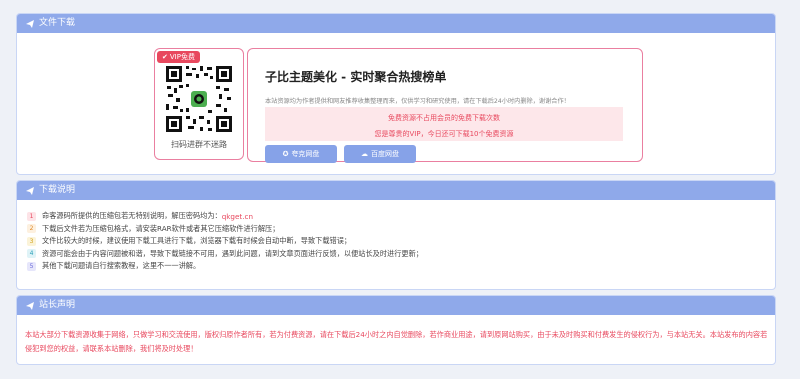 The height and width of the screenshot is (379, 800). I want to click on quark-icon: ✪, so click(285, 154).